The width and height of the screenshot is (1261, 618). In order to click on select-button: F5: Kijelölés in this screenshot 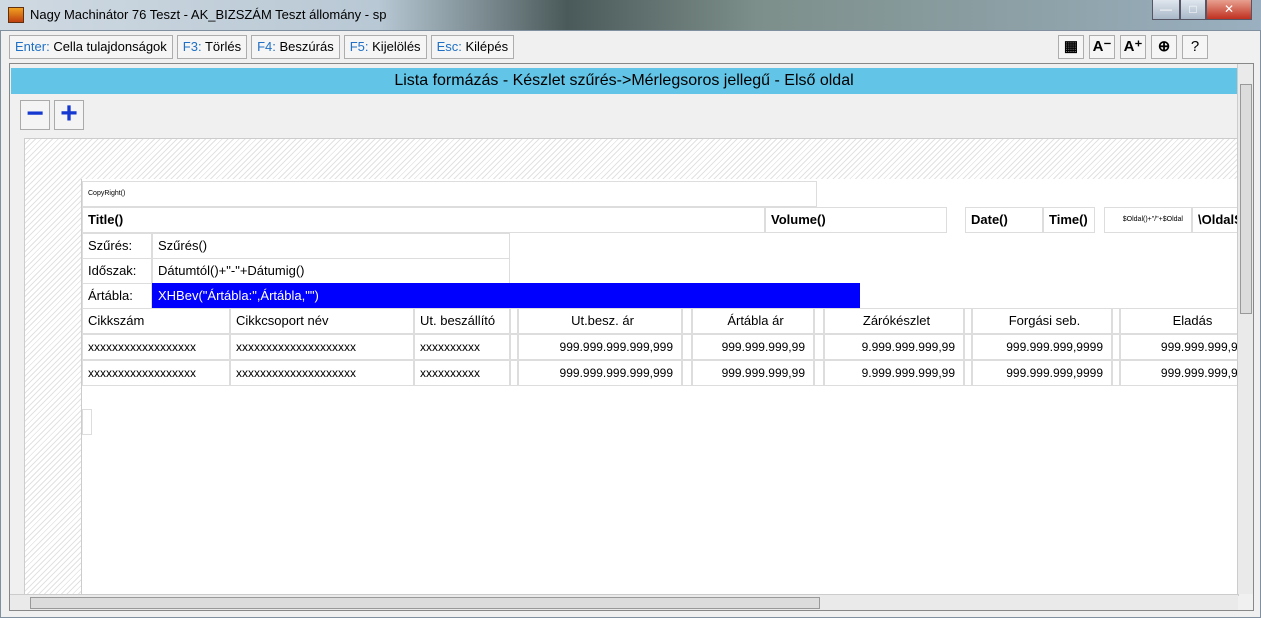, I will do `click(385, 47)`.